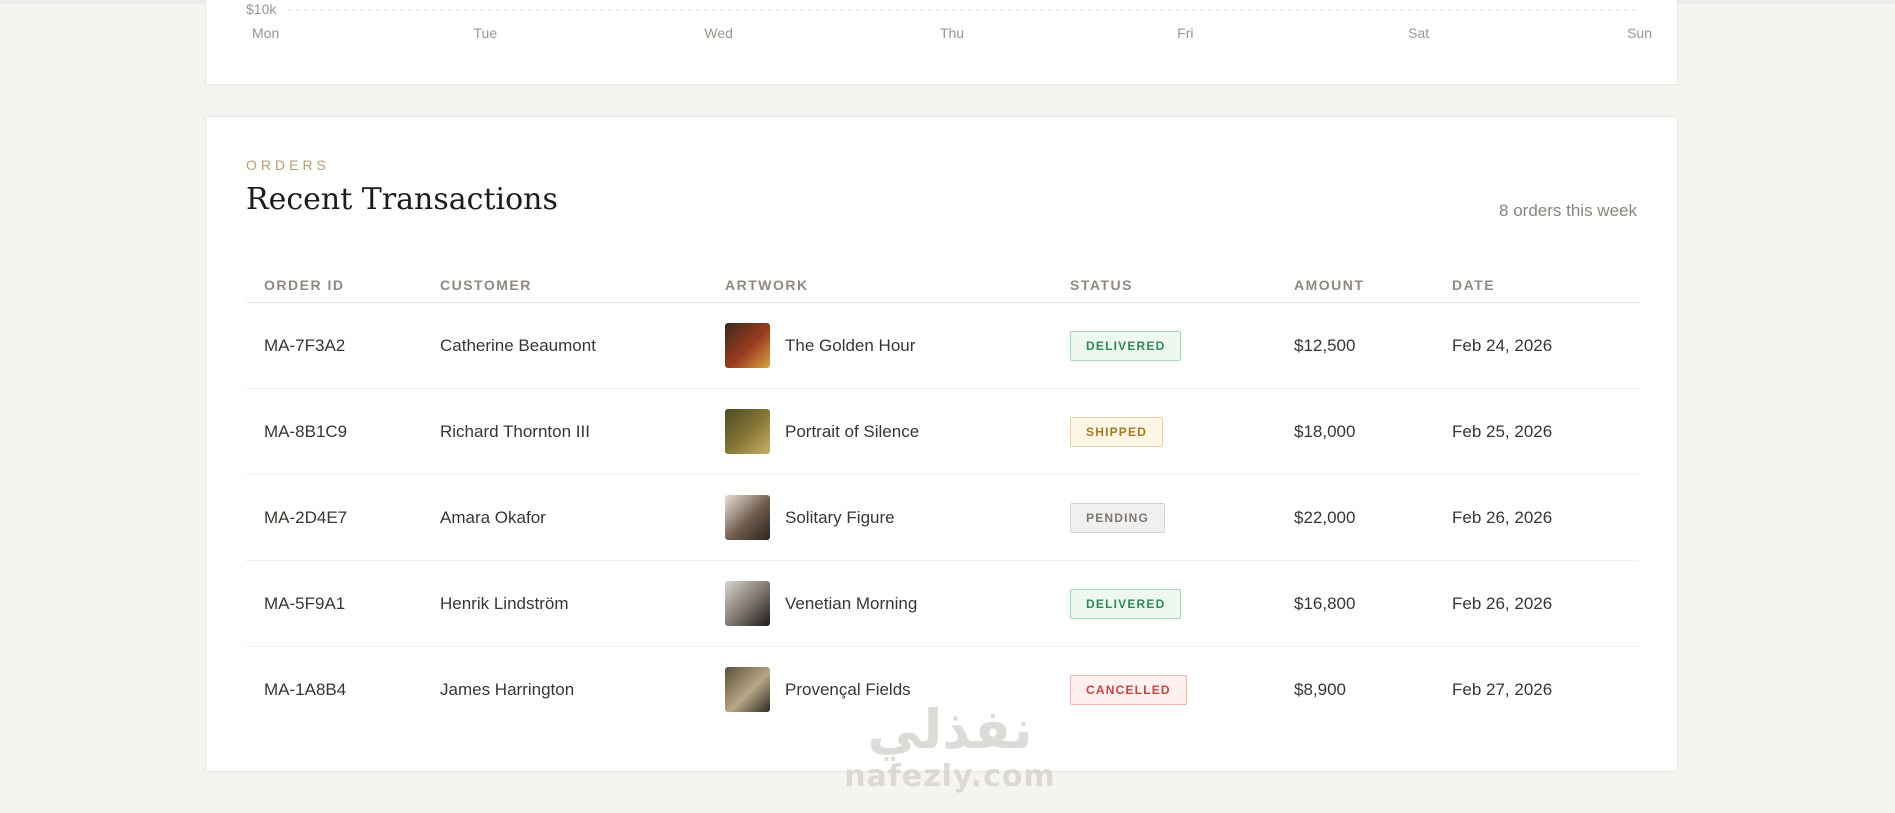  Describe the element at coordinates (334, 603) in the screenshot. I see `order-id: MA-5F9A1` at that location.